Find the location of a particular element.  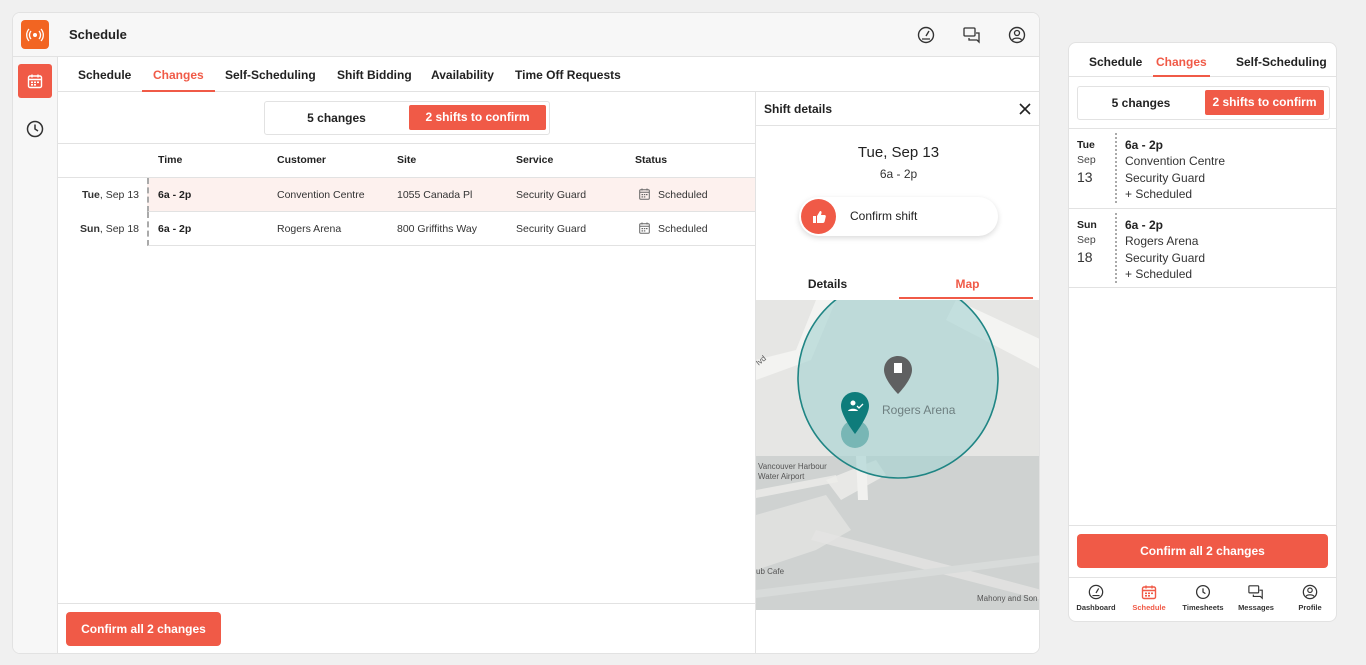

thumbs-up-icon is located at coordinates (818, 216).